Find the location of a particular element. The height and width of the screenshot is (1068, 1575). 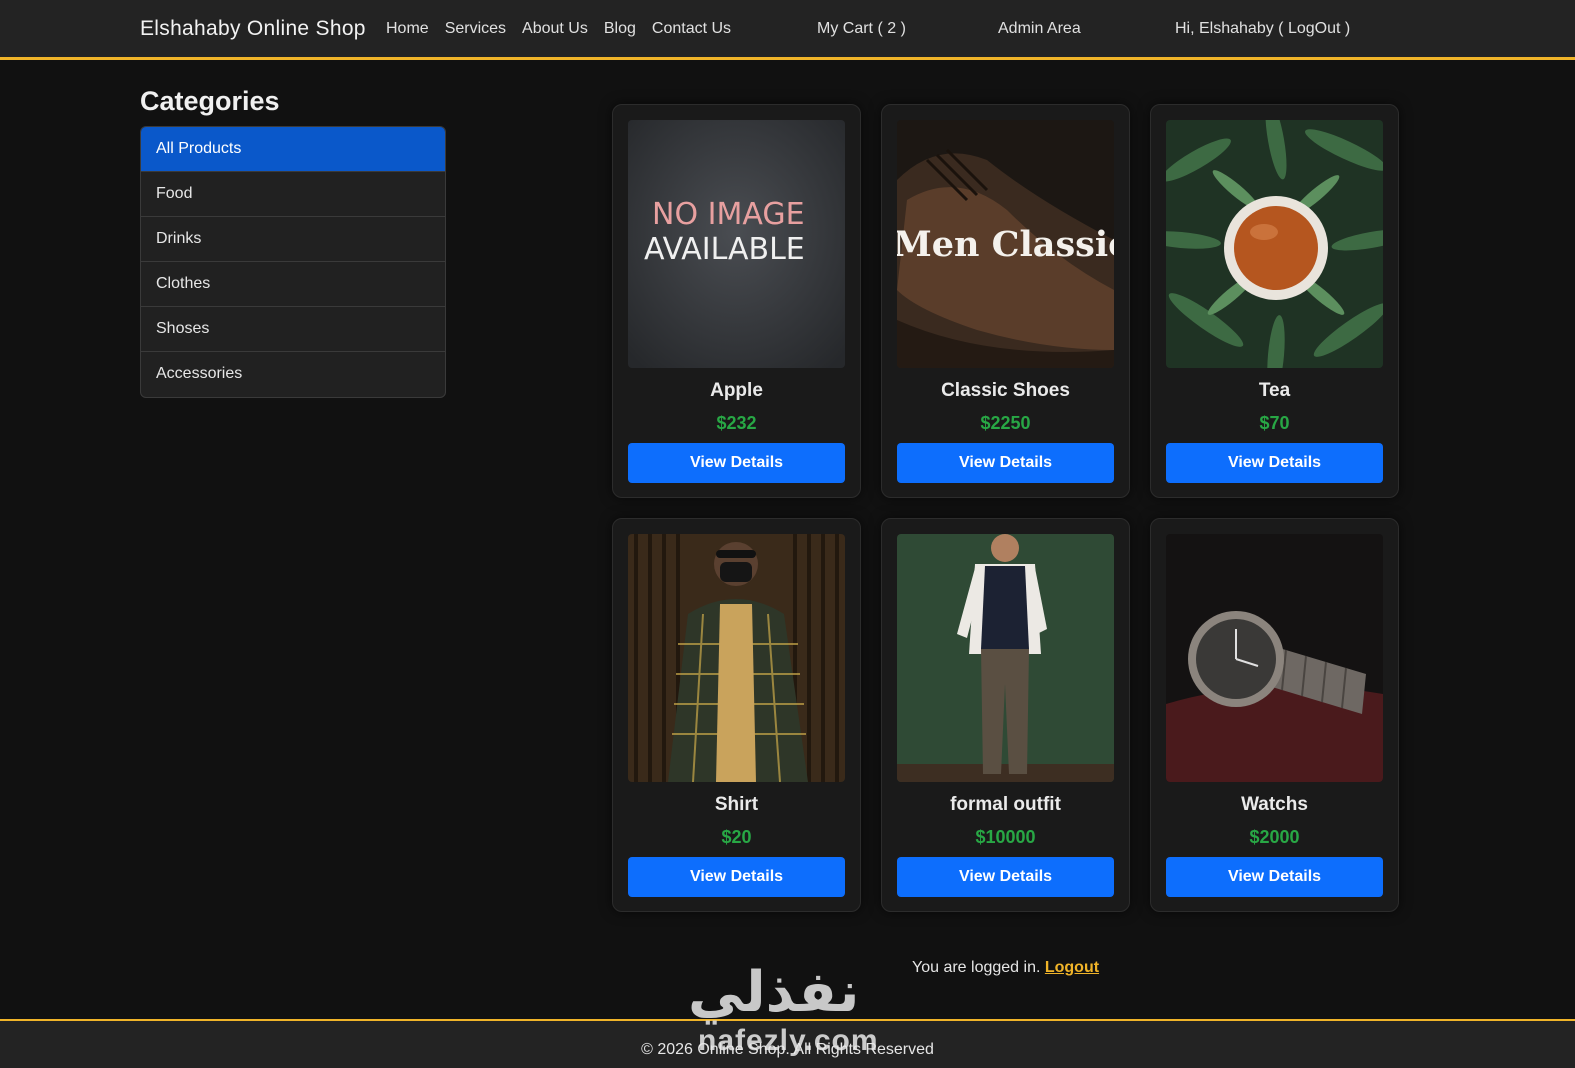

nav-contact: Contact Us is located at coordinates (691, 29).